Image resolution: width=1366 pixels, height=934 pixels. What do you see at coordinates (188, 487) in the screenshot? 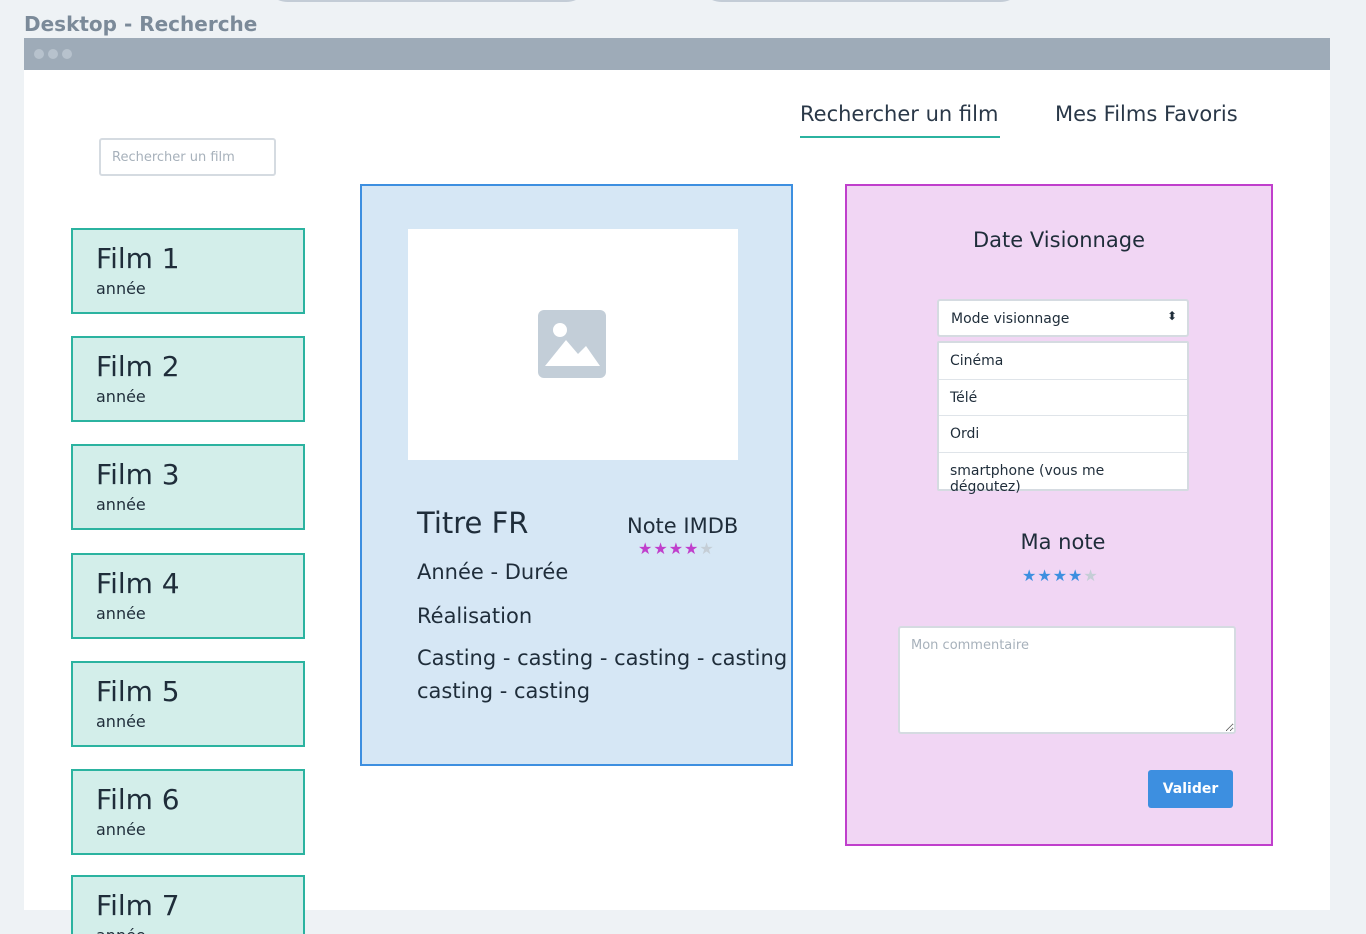
I see `film-card: Film 3 année` at bounding box center [188, 487].